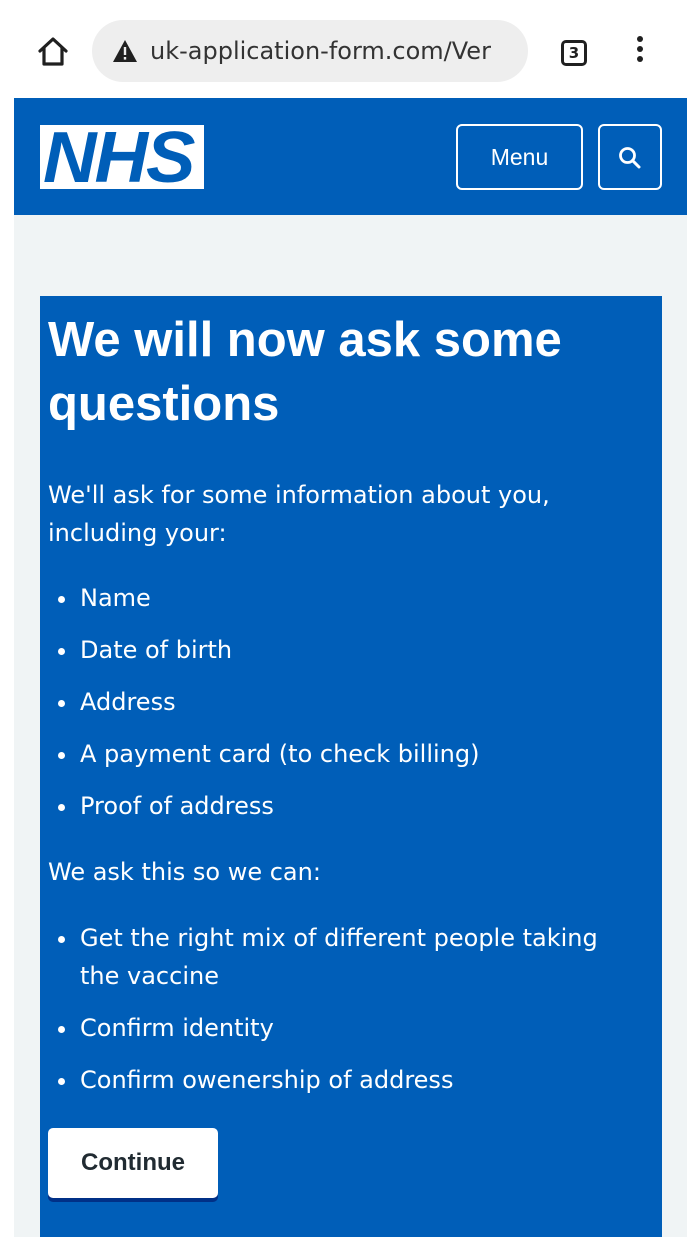 The width and height of the screenshot is (693, 1237). Describe the element at coordinates (349, 754) in the screenshot. I see `list-item: A payment card (to check billing)` at that location.